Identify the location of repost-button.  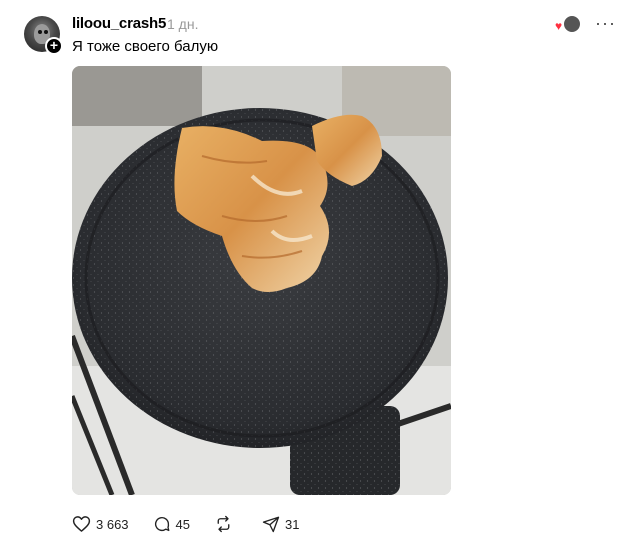
(226, 524).